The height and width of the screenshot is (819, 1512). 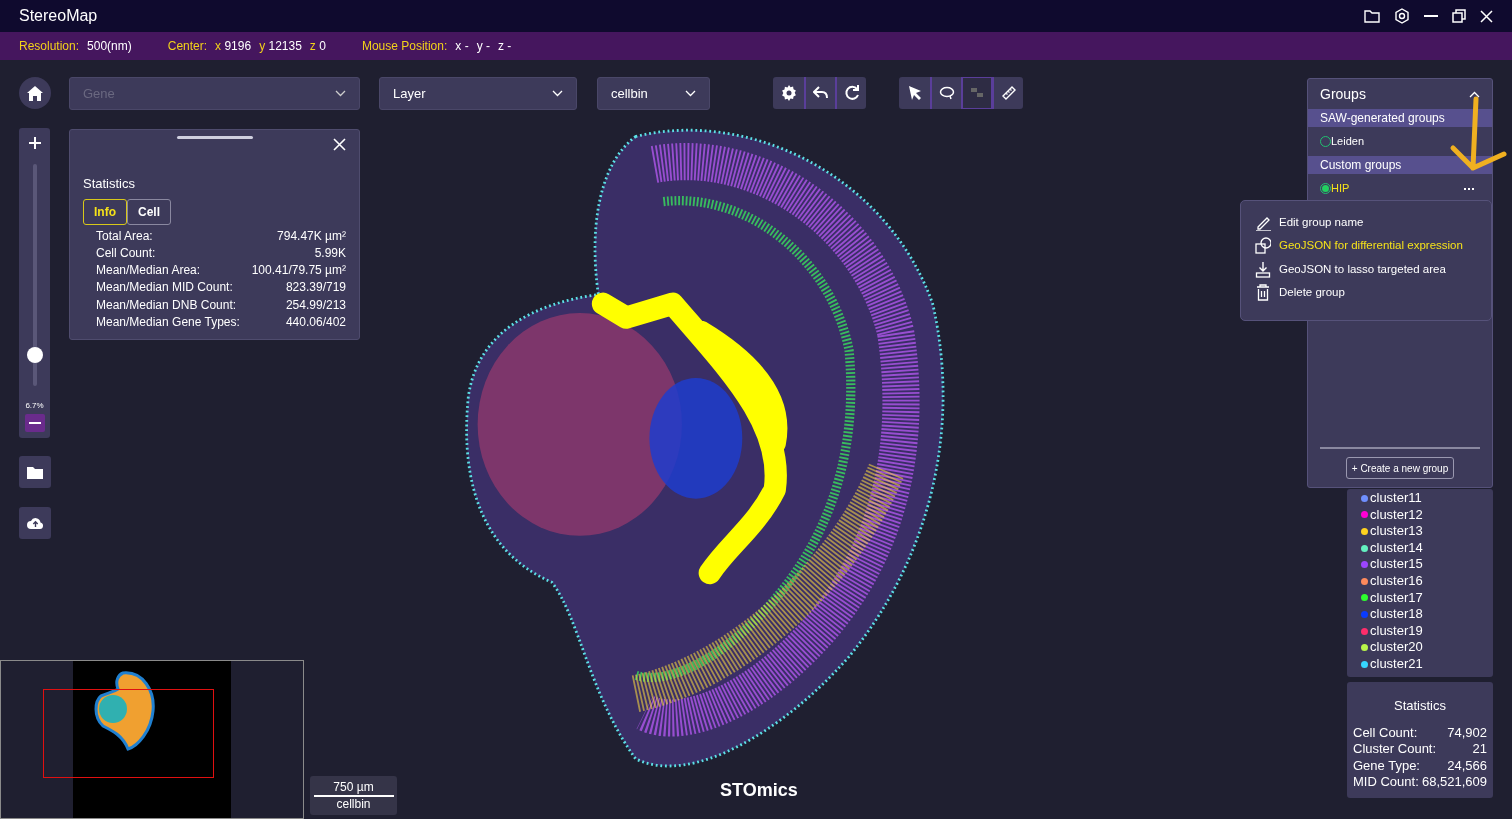 What do you see at coordinates (1400, 468) in the screenshot?
I see `create-group-button: + Create a new group` at bounding box center [1400, 468].